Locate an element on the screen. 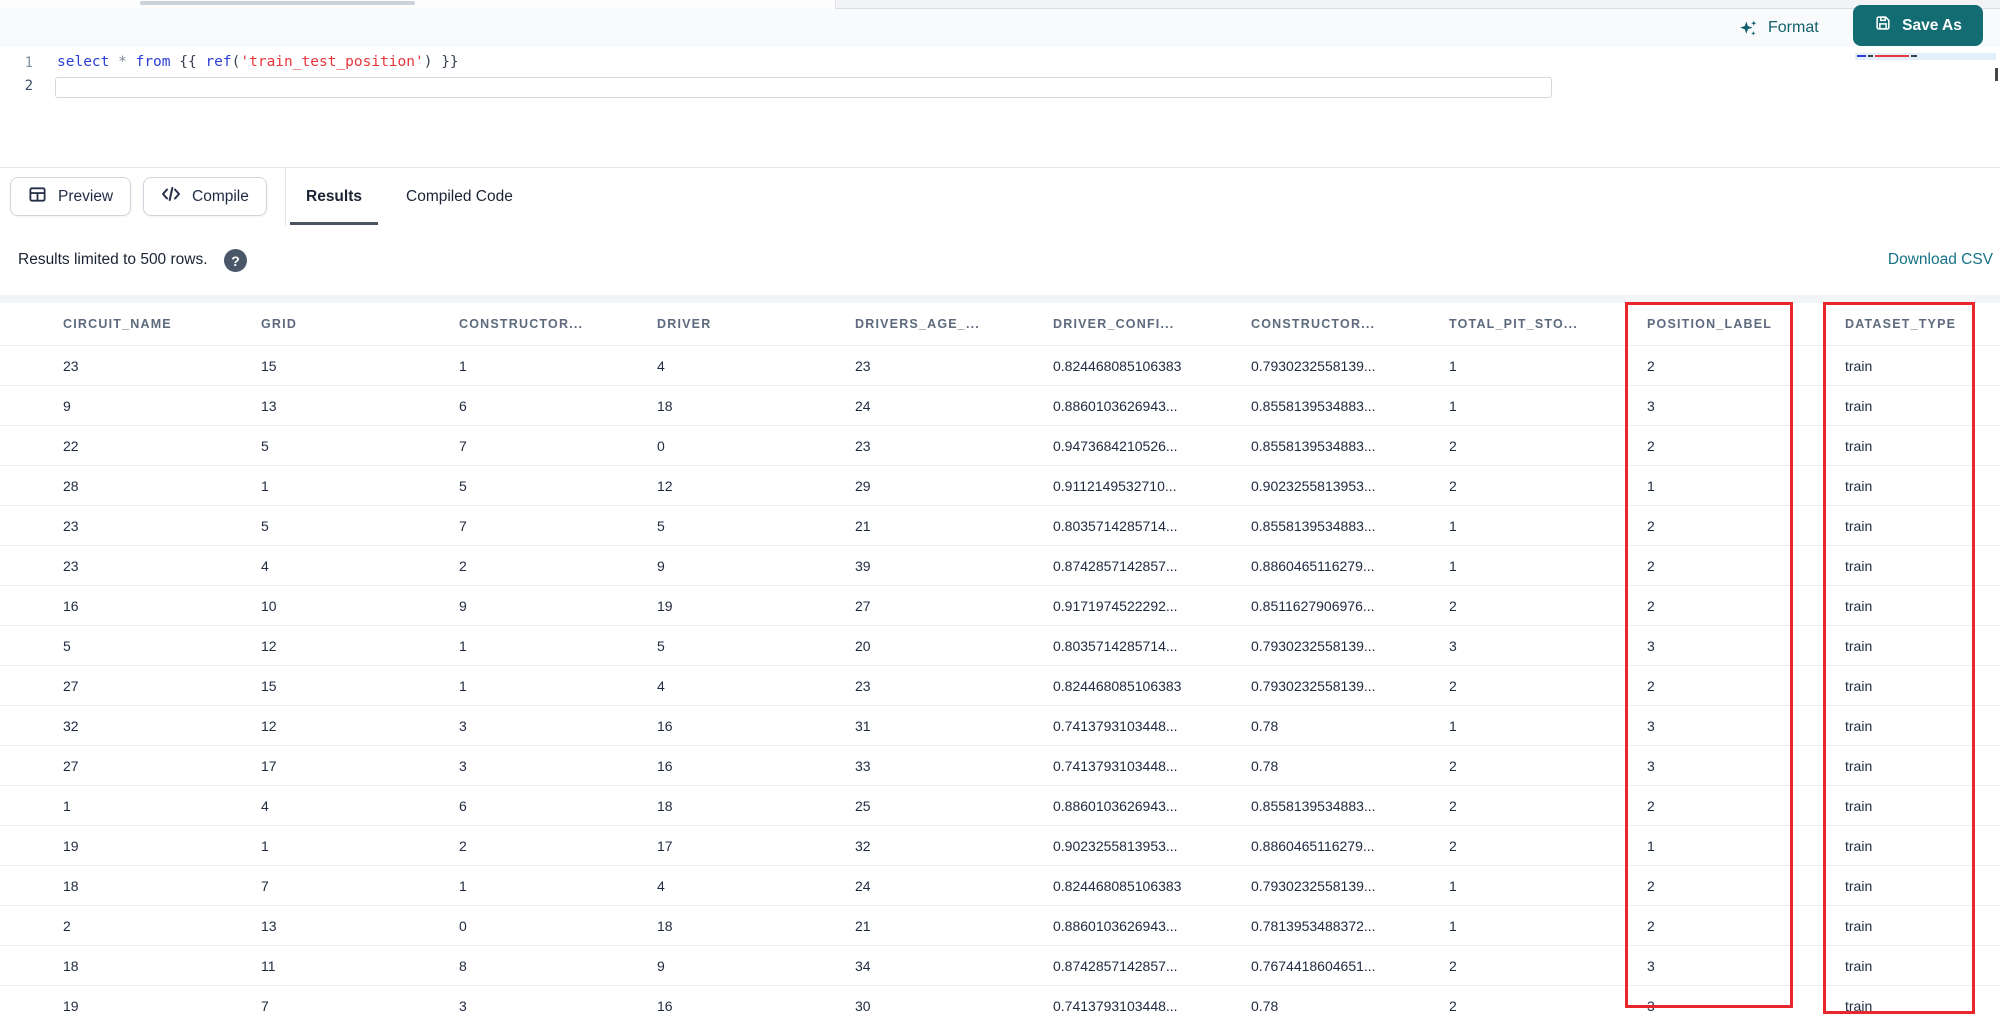 Image resolution: width=2000 pixels, height=1020 pixels. file-tab-strip-right is located at coordinates (1417, 4).